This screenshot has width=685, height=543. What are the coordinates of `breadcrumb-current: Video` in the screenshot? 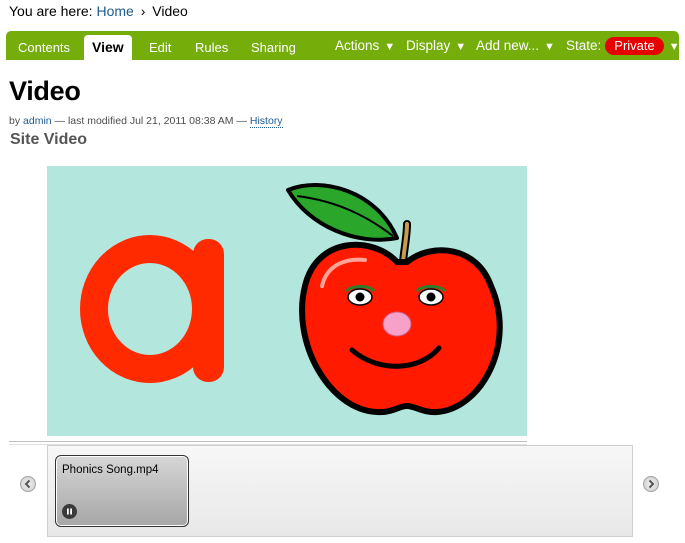 It's located at (170, 11).